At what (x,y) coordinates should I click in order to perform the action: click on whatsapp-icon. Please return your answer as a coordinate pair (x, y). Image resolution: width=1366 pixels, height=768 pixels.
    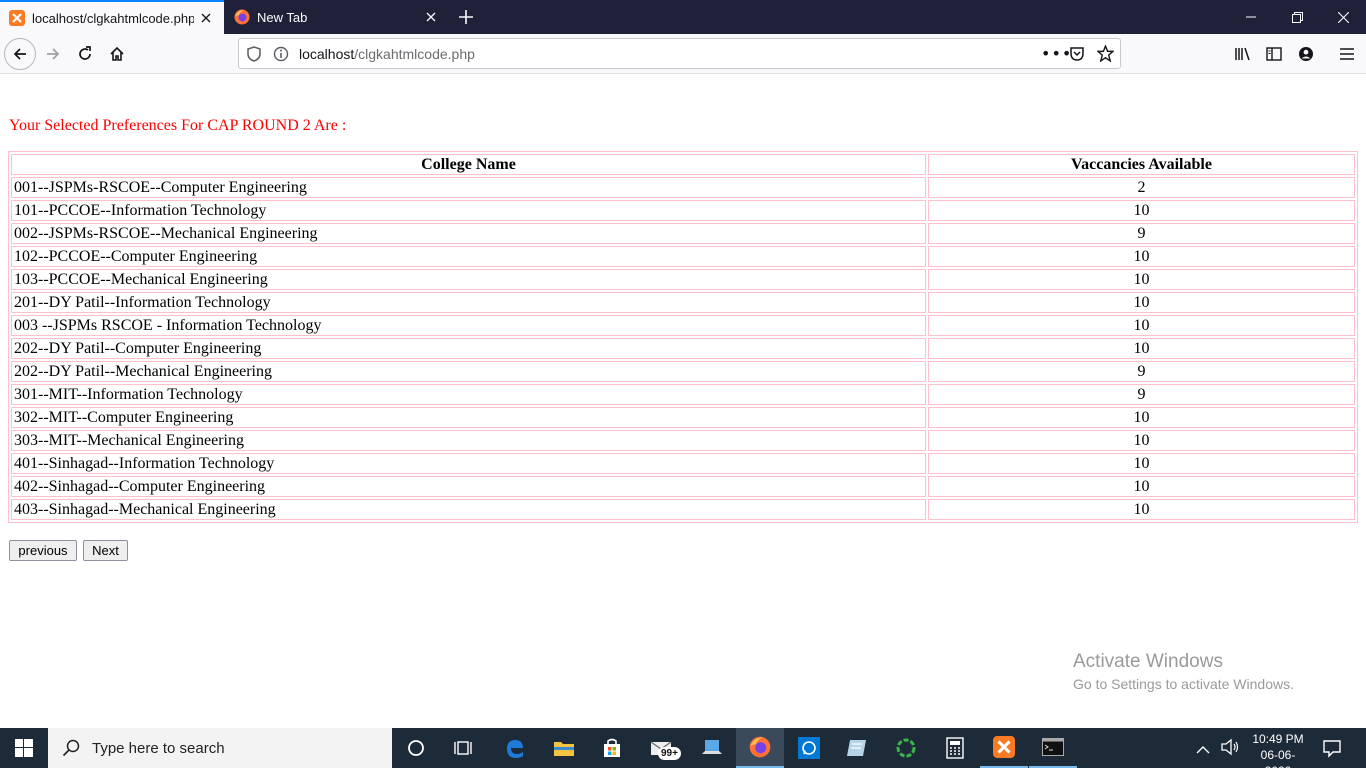
    Looking at the image, I should click on (809, 748).